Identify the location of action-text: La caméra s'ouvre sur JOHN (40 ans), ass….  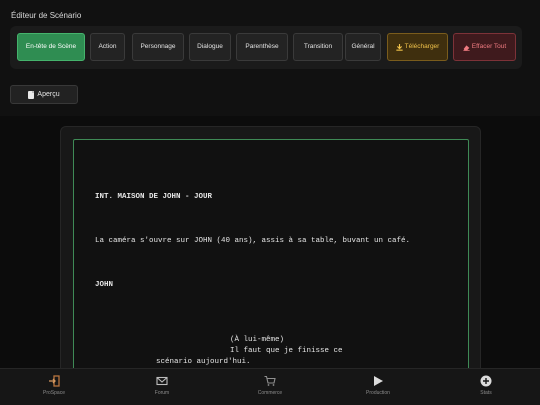
(252, 241).